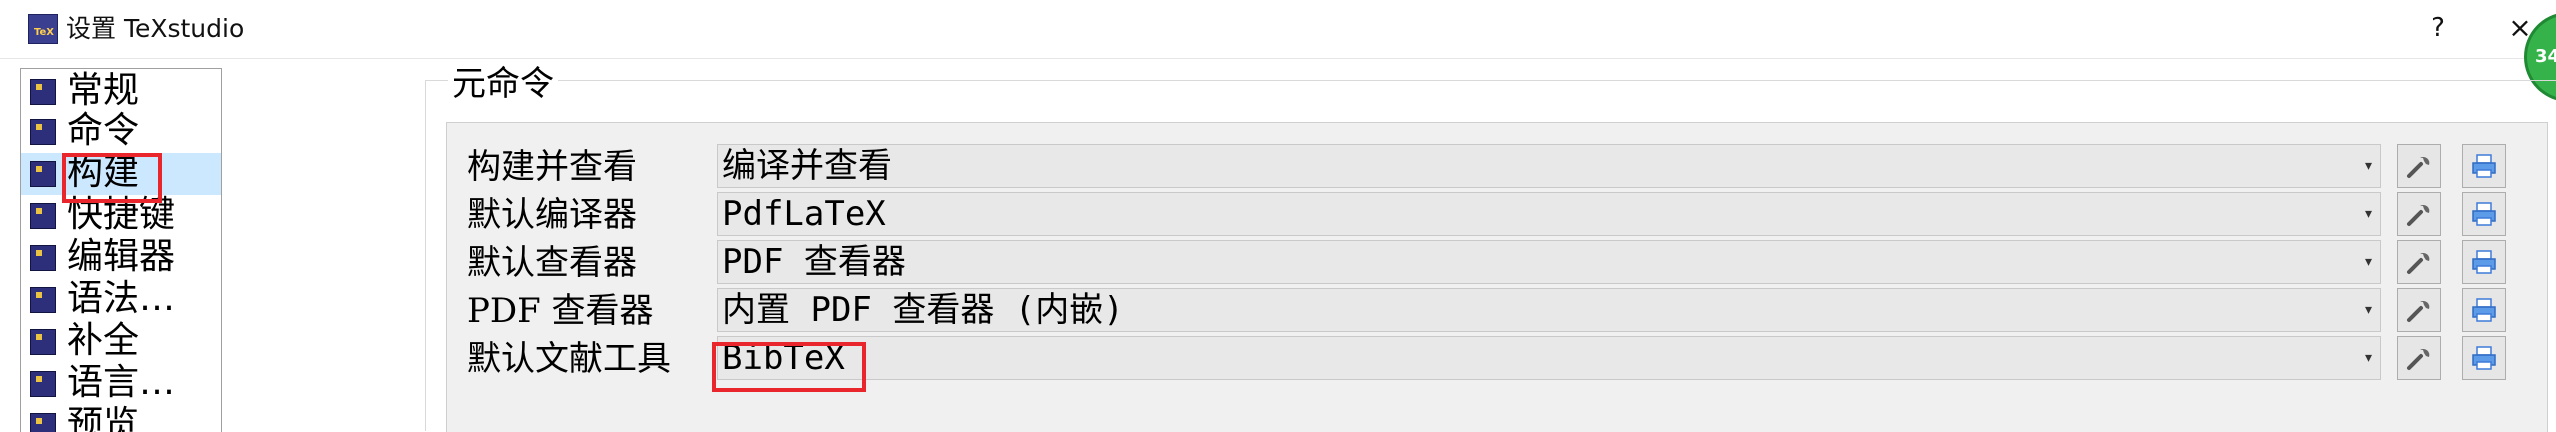 The image size is (2556, 432). Describe the element at coordinates (2438, 28) in the screenshot. I see `help-button: ?` at that location.